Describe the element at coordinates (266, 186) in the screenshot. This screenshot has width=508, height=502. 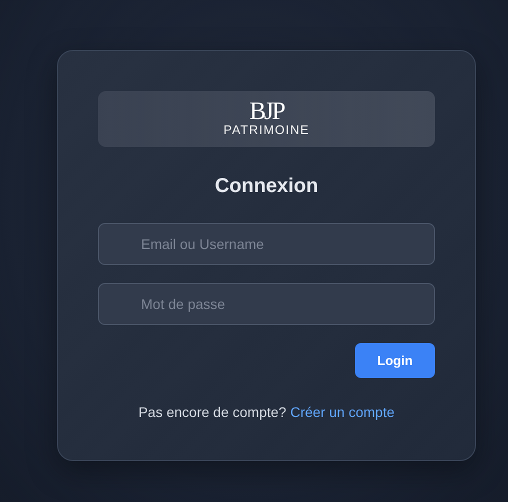
I see `form-title: Connexion` at that location.